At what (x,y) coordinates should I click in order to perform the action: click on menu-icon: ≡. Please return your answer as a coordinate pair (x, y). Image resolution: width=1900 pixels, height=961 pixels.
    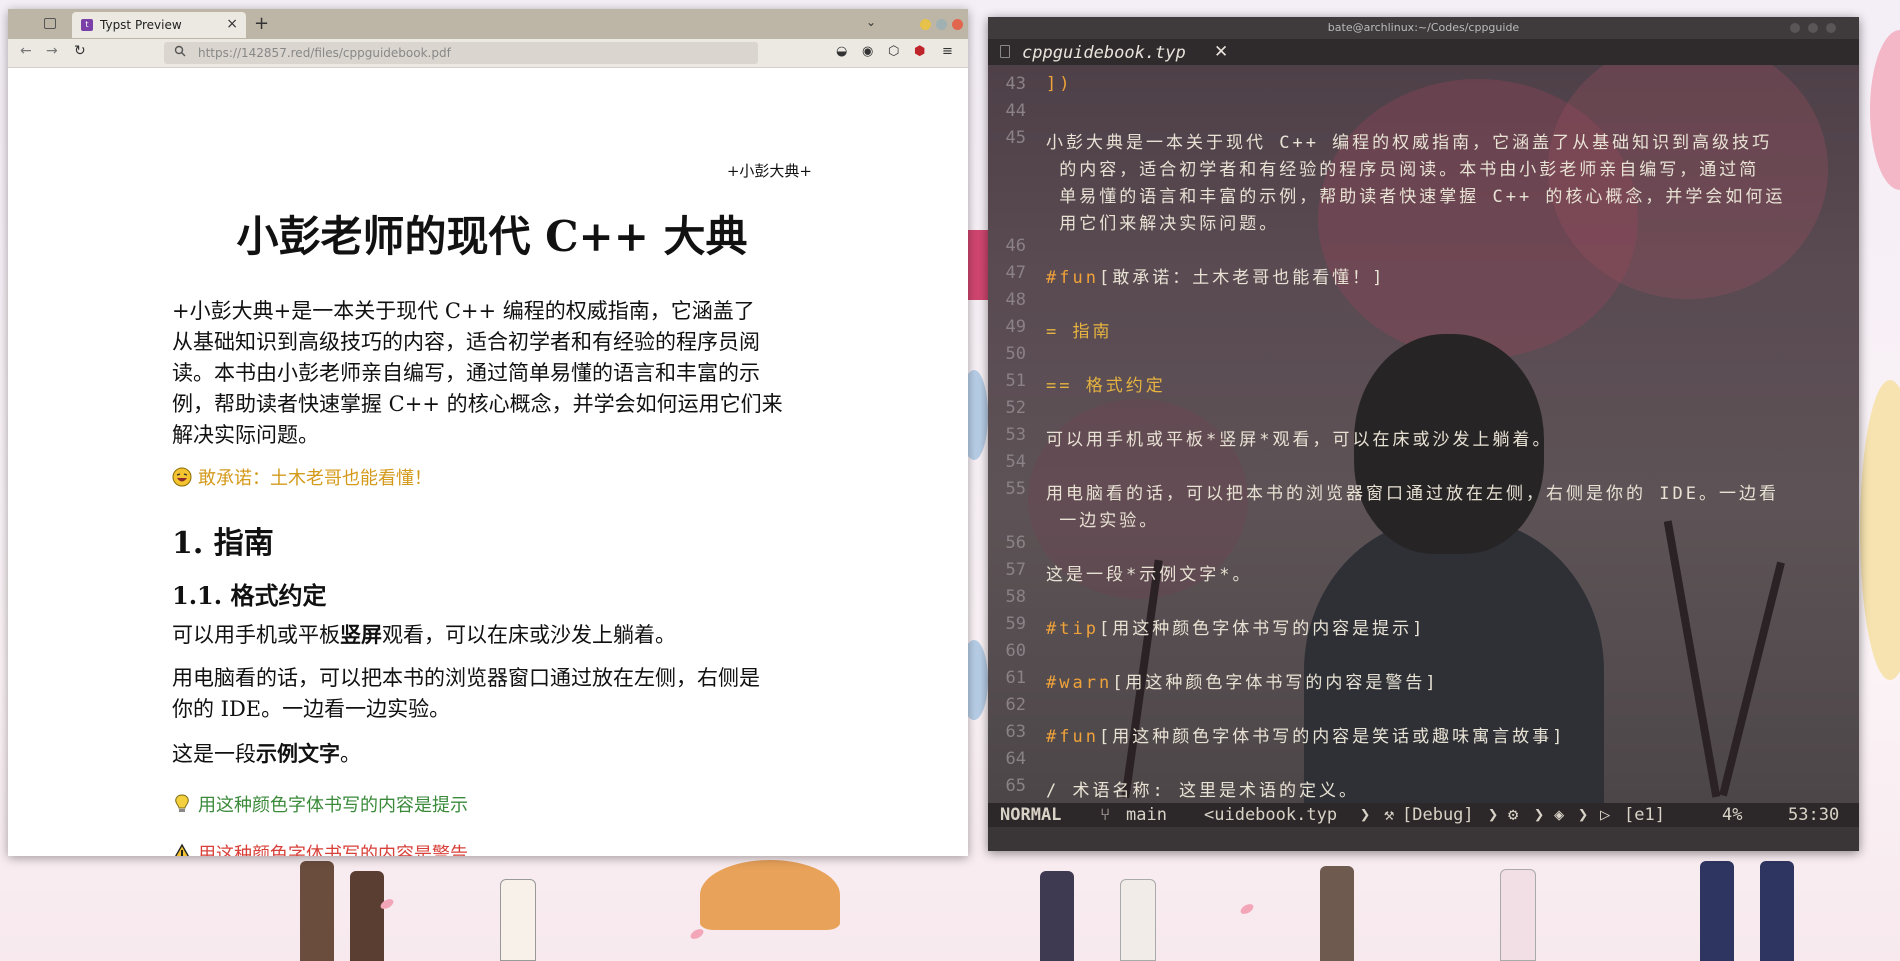
    Looking at the image, I should click on (947, 51).